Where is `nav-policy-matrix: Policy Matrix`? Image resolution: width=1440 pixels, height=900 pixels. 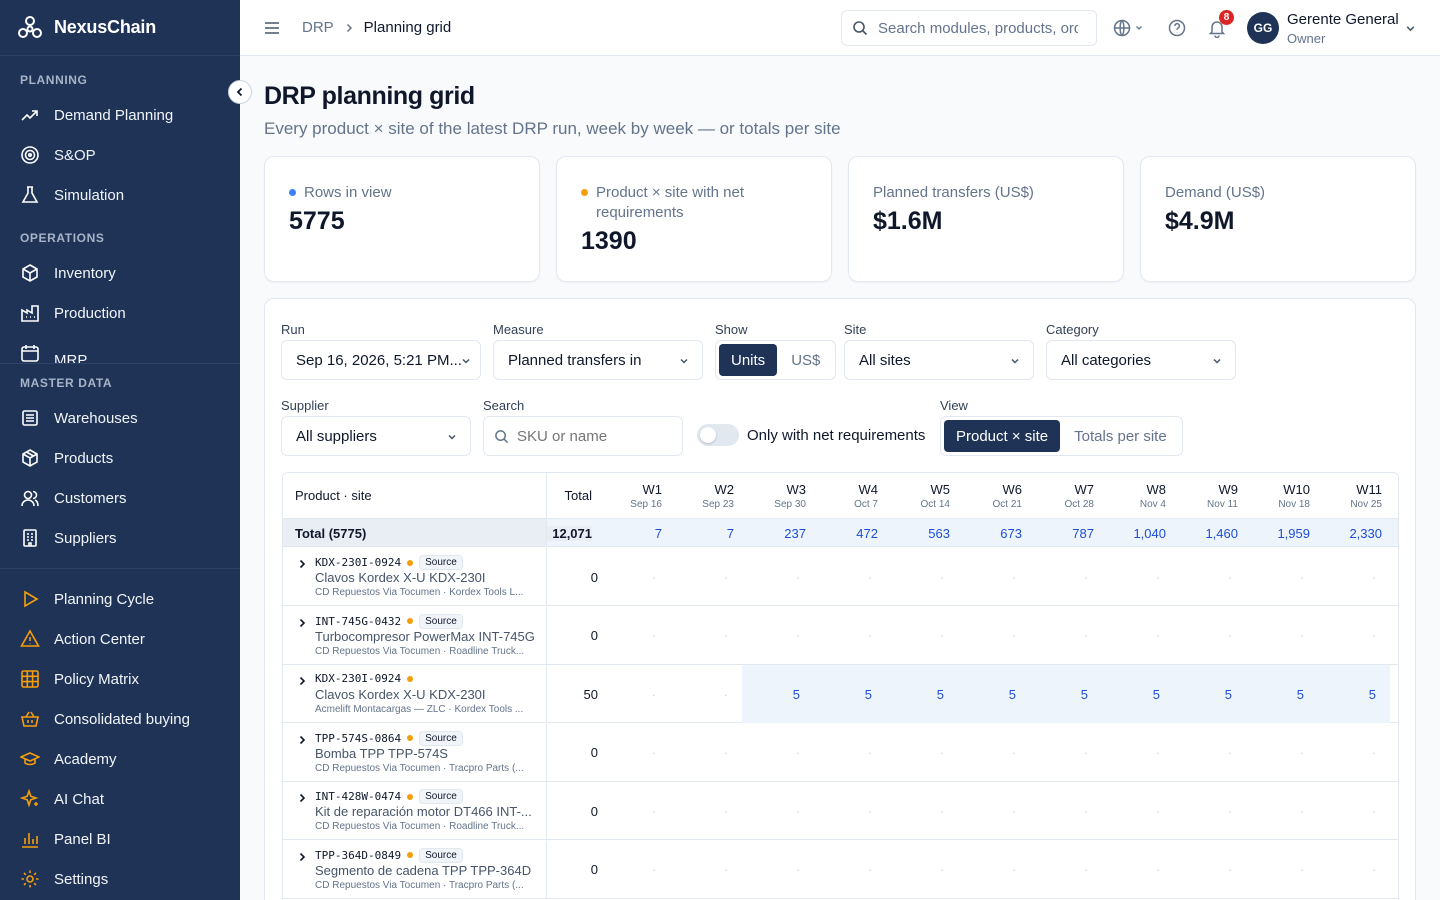
nav-policy-matrix: Policy Matrix is located at coordinates (120, 679).